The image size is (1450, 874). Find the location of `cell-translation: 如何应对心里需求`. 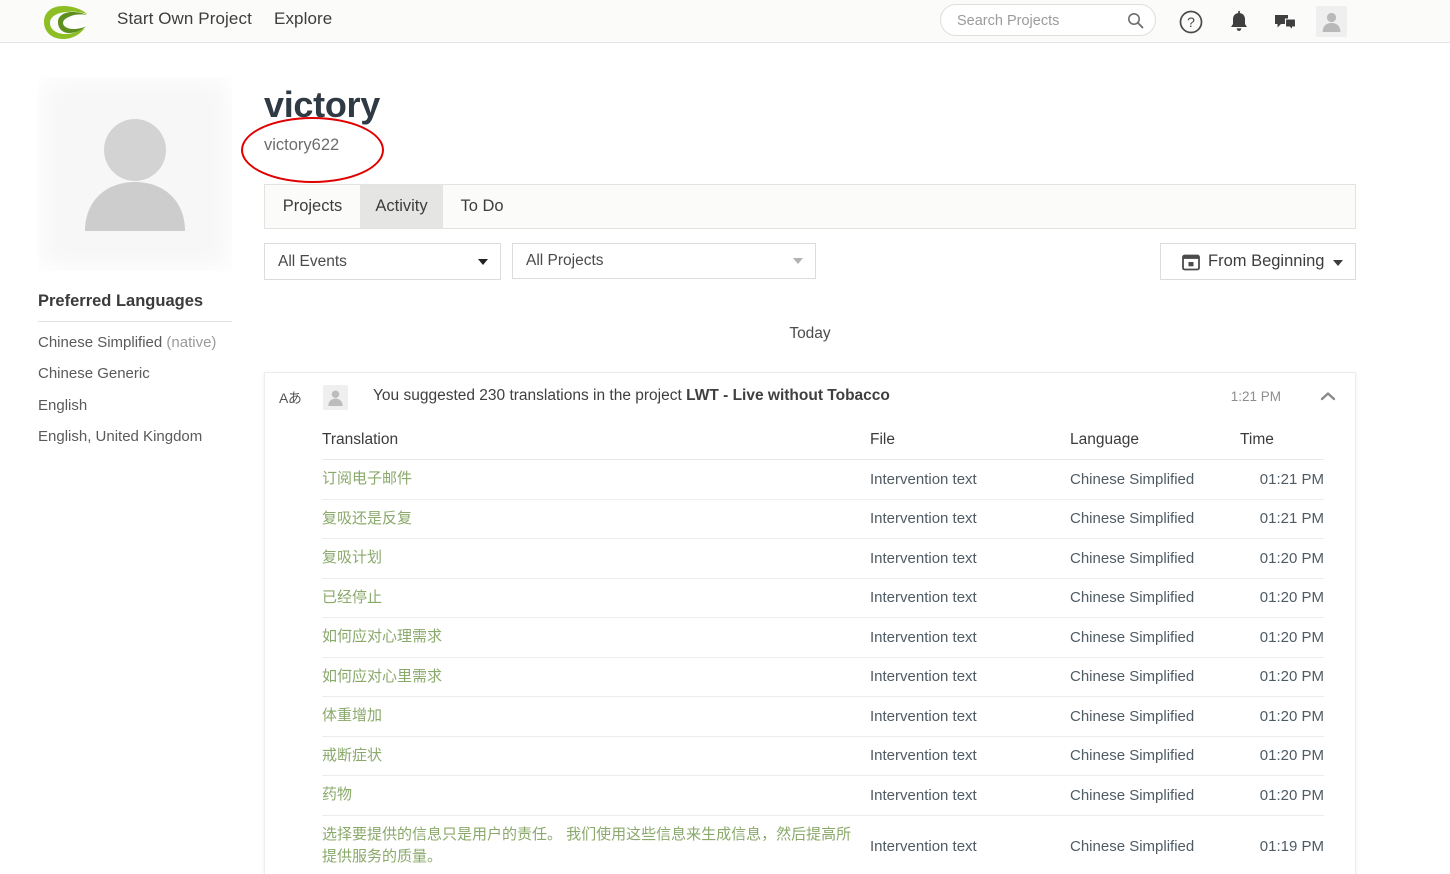

cell-translation: 如何应对心里需求 is located at coordinates (596, 677).